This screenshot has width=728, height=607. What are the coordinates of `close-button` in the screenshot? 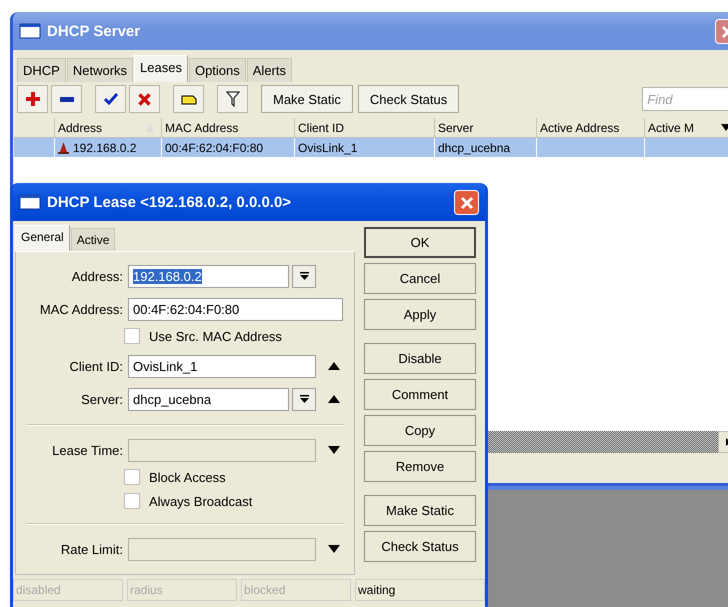 It's located at (466, 202).